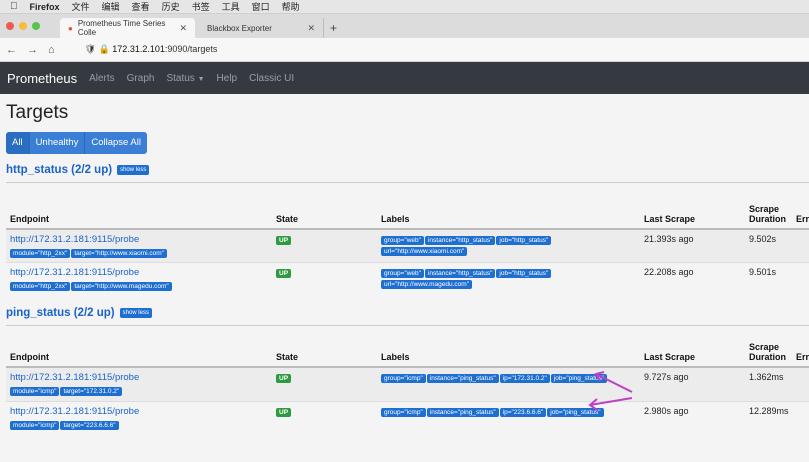  Describe the element at coordinates (768, 206) in the screenshot. I see `column-header-scrape-duration: Scrape Duration` at that location.